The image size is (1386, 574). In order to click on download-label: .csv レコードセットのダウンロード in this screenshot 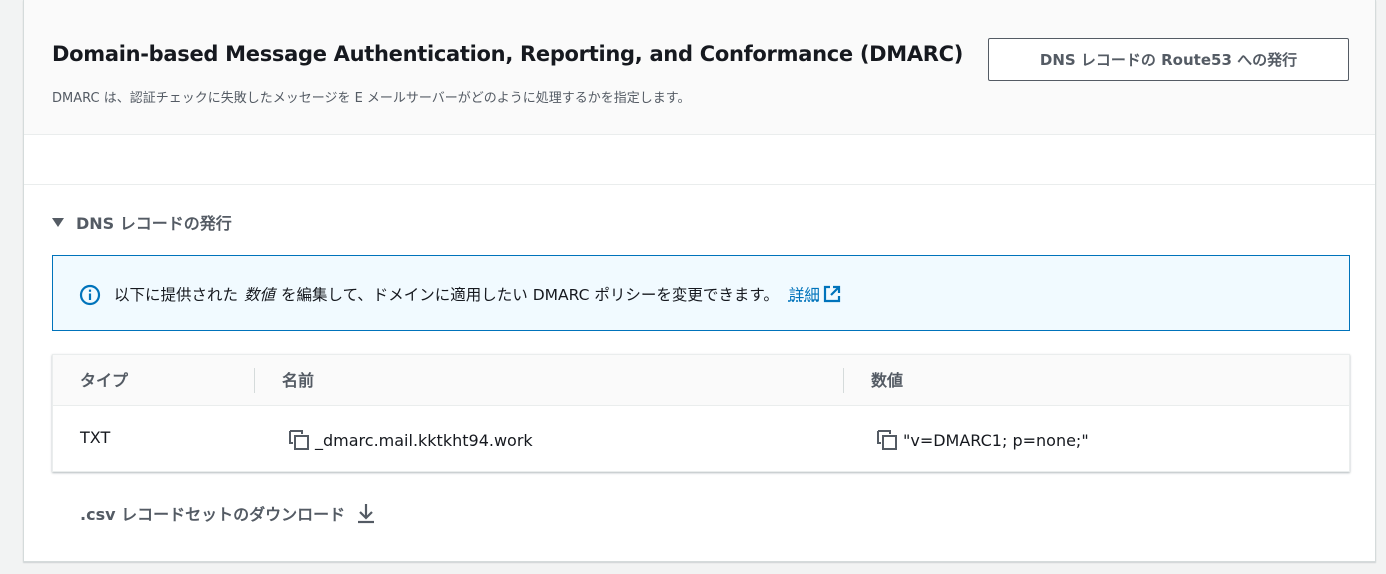, I will do `click(213, 514)`.